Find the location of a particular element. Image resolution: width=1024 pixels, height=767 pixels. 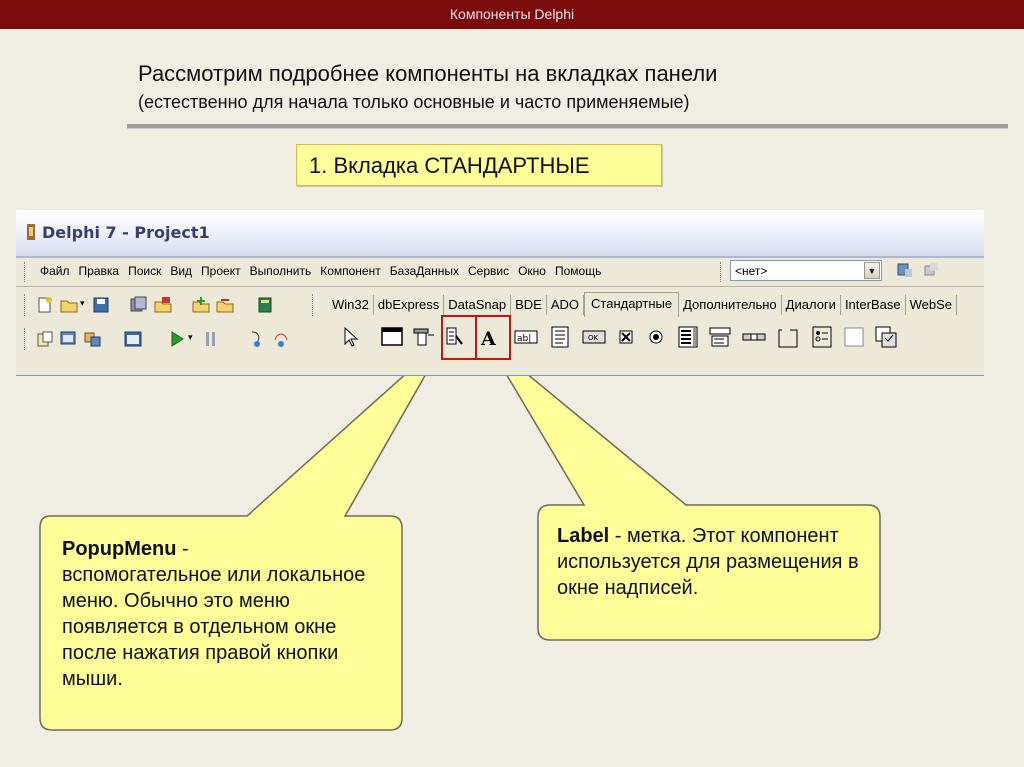

toggle-form-unit-icon is located at coordinates (93, 339).